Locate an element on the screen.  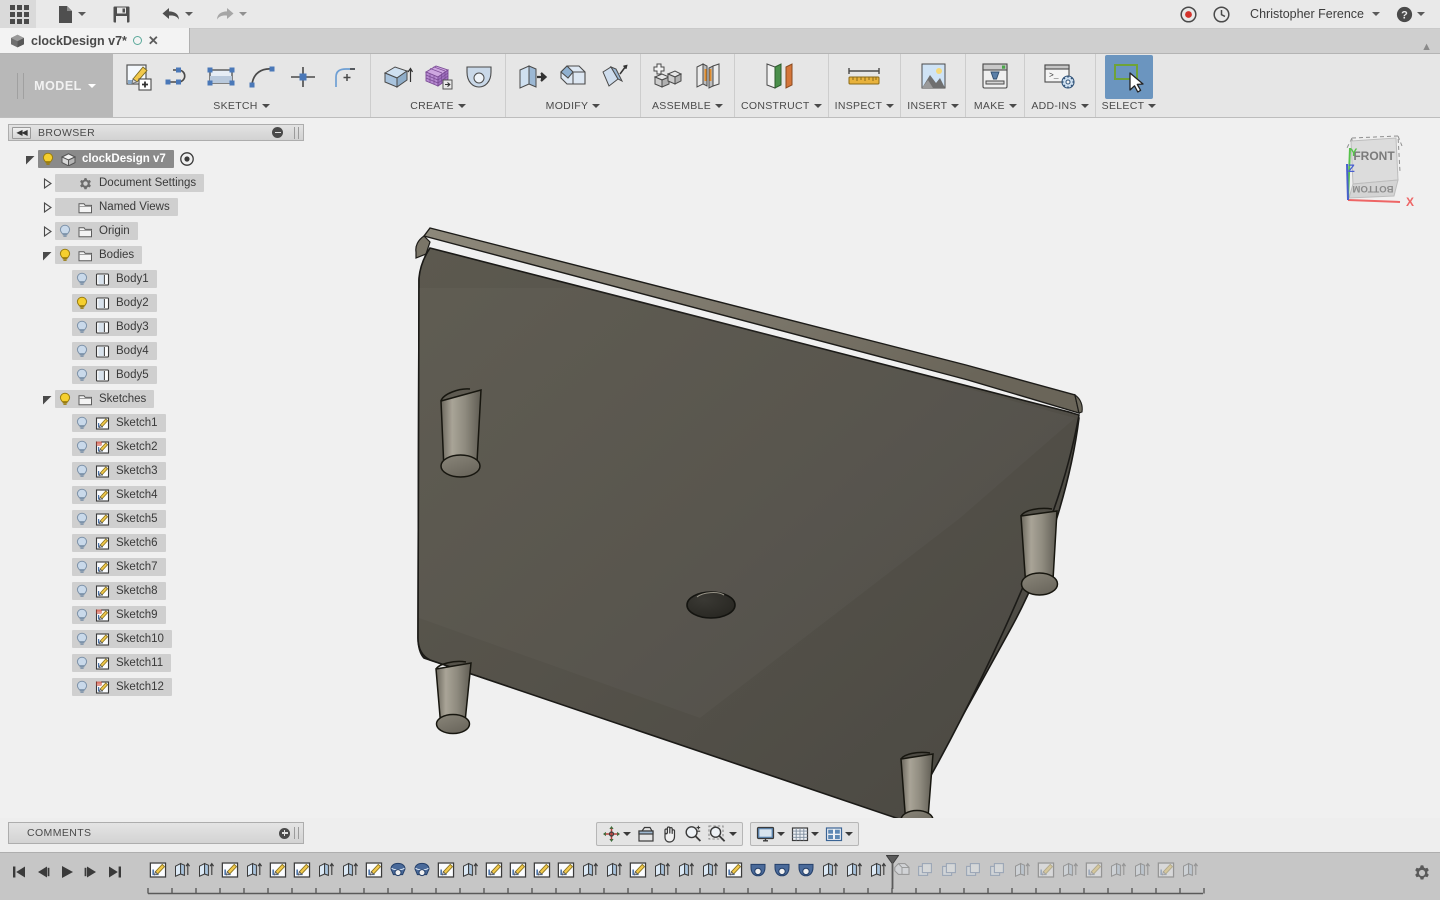
tree-row-content: Sketch5 is located at coordinates (119, 519).